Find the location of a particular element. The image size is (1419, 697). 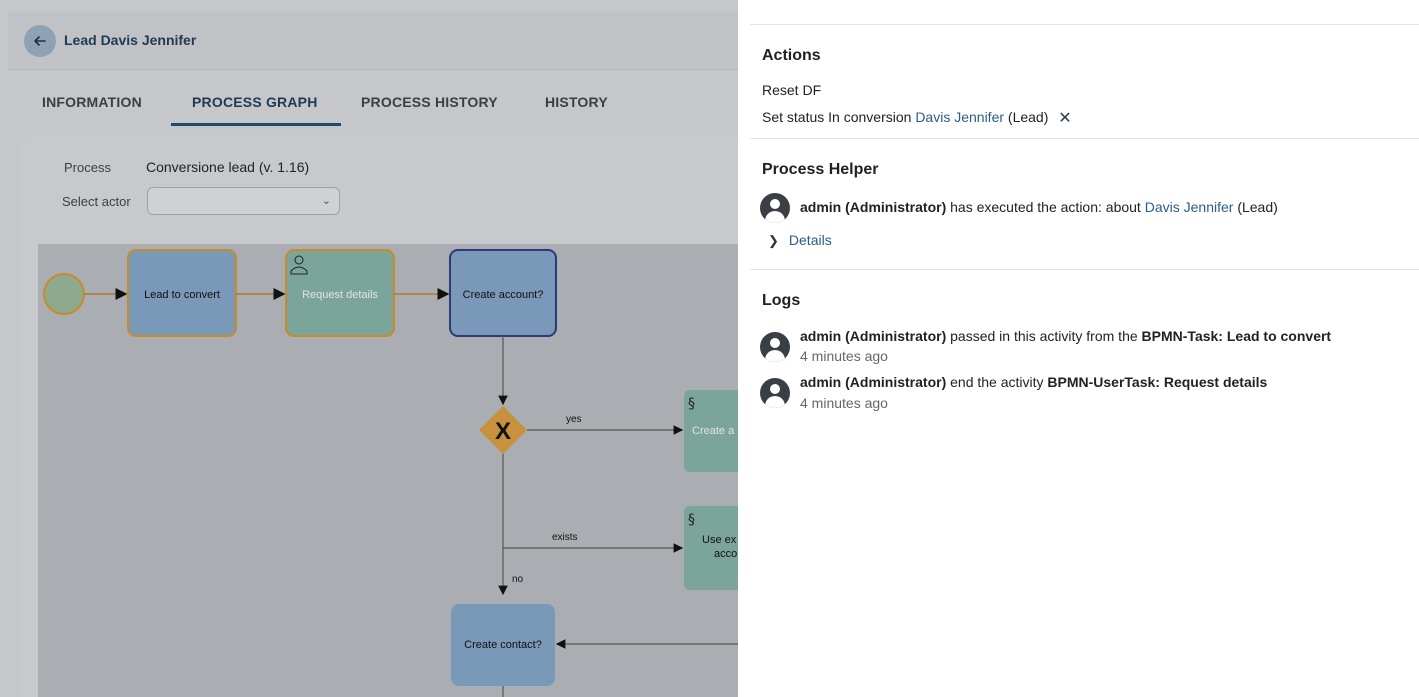

set-status-text: Set status In conversion is located at coordinates (837, 117).